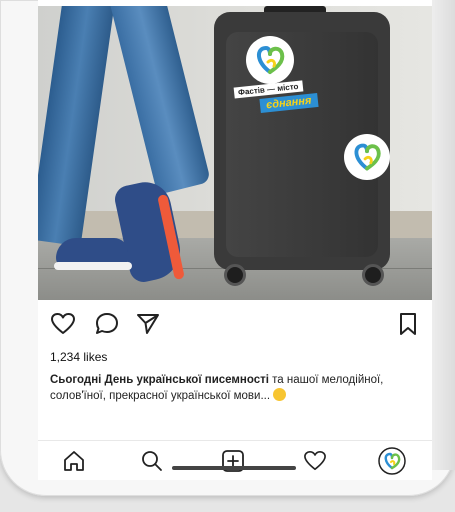 This screenshot has width=455, height=512. What do you see at coordinates (234, 468) in the screenshot?
I see `home-indicator` at bounding box center [234, 468].